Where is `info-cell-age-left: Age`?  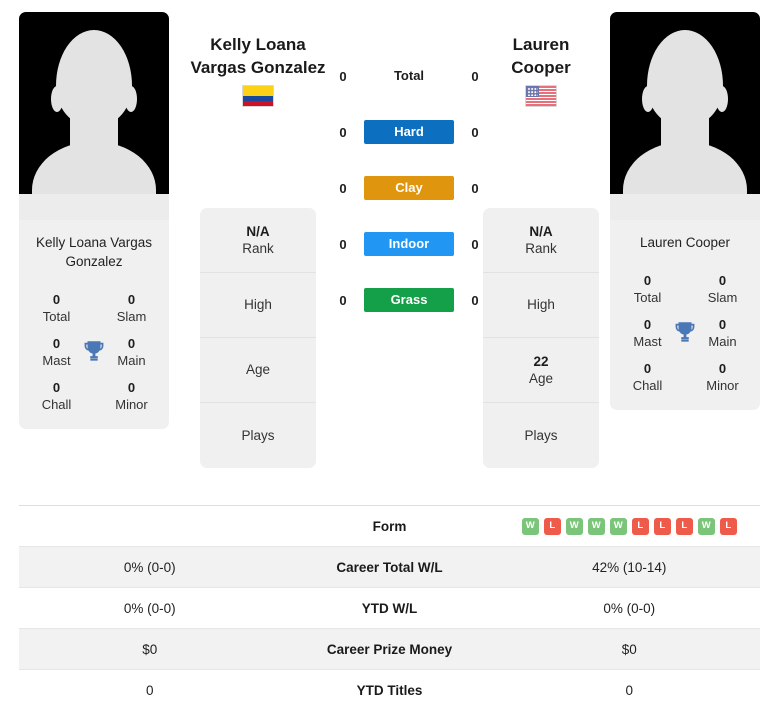 info-cell-age-left: Age is located at coordinates (258, 370).